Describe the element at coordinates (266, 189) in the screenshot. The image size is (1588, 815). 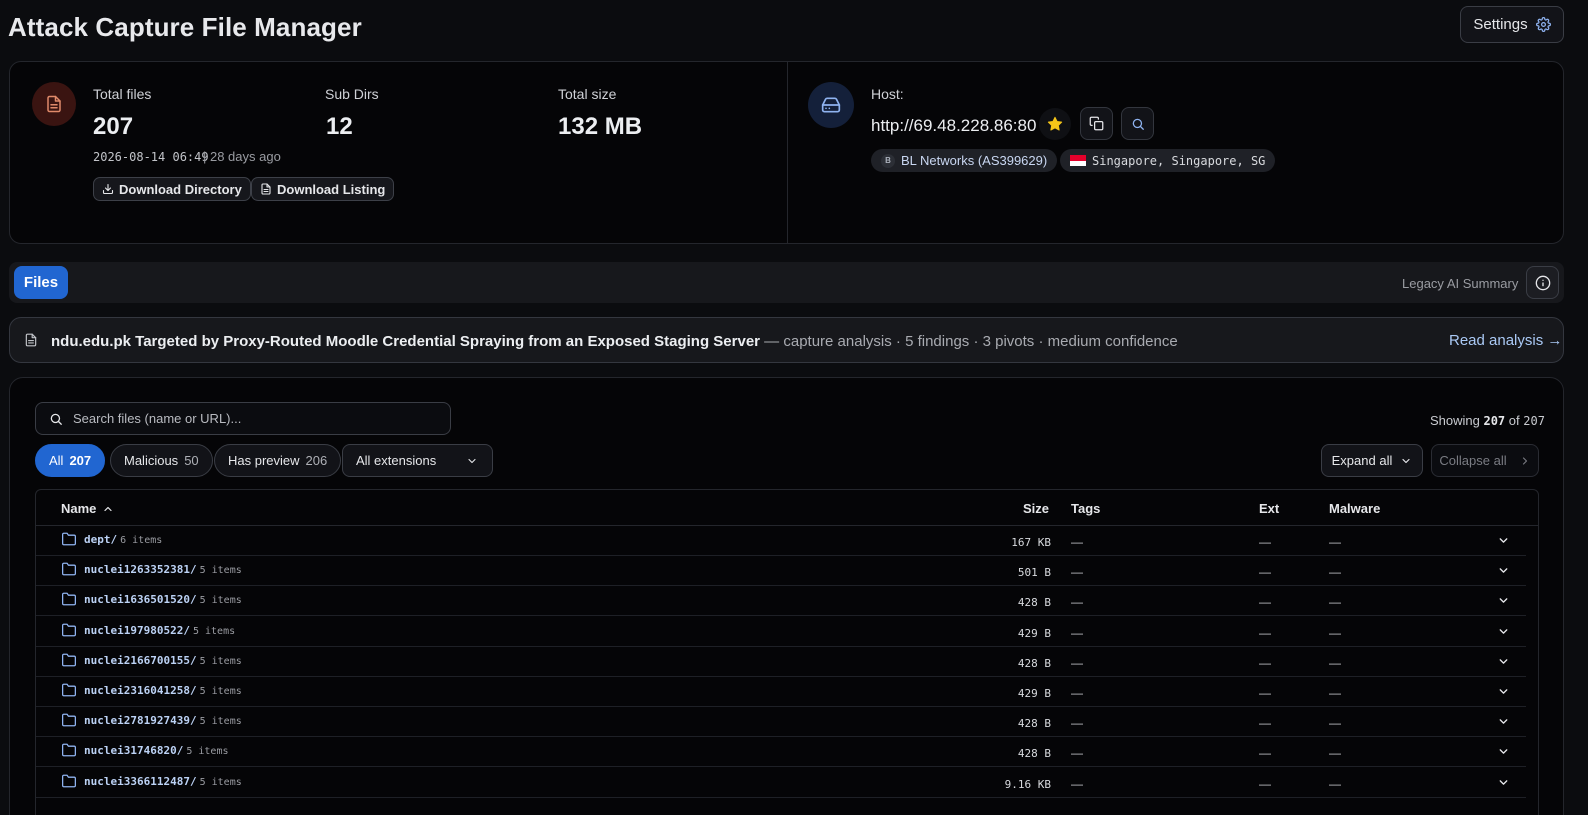
I see `document-icon` at that location.